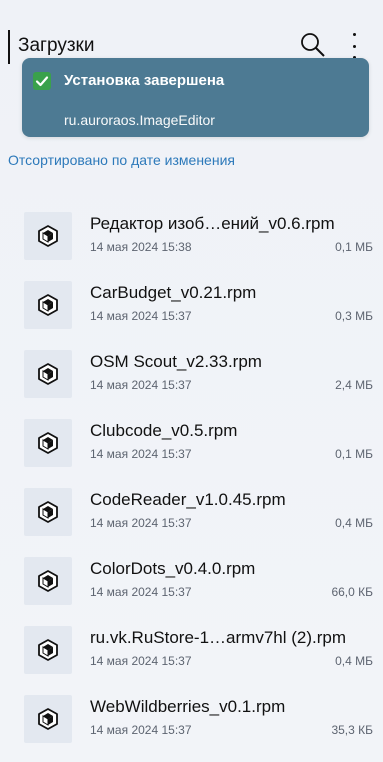 This screenshot has width=383, height=762. What do you see at coordinates (9, 47) in the screenshot?
I see `title-accent-bar` at bounding box center [9, 47].